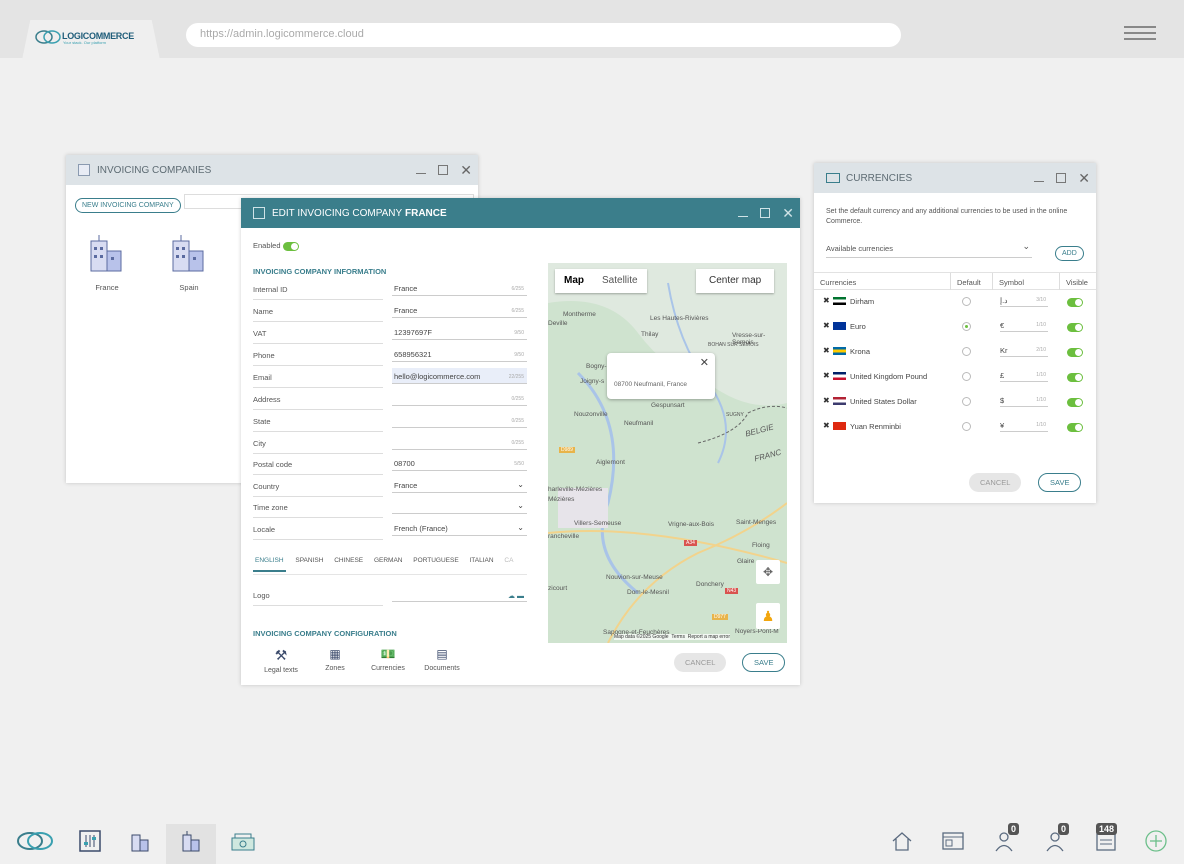 The width and height of the screenshot is (1184, 864). What do you see at coordinates (574, 281) in the screenshot?
I see `map-tab-map: Map` at bounding box center [574, 281].